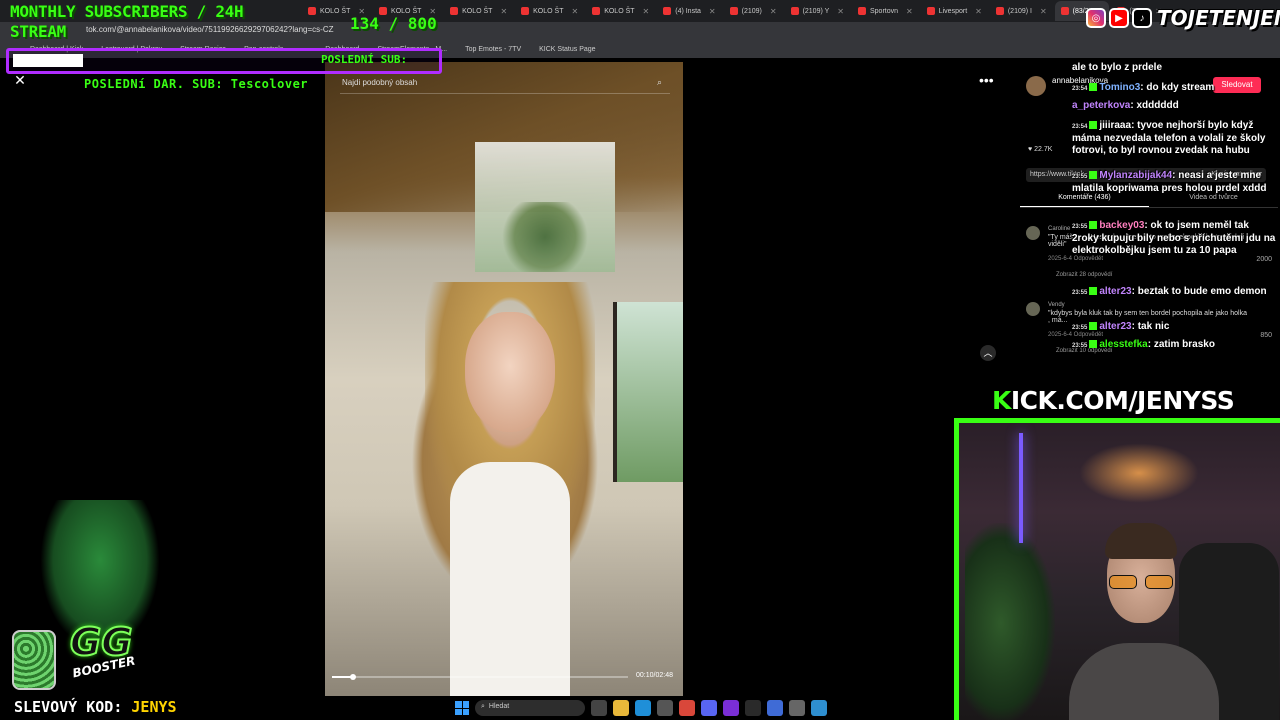 The height and width of the screenshot is (720, 1280). I want to click on chat-text: : beztak to bude emo demon, so click(1199, 291).